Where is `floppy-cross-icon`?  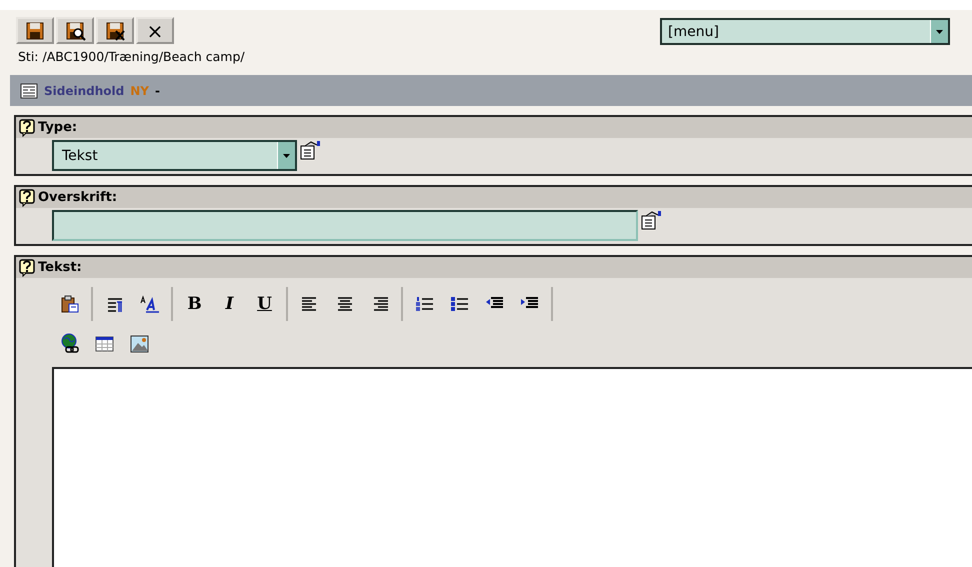
floppy-cross-icon is located at coordinates (115, 31).